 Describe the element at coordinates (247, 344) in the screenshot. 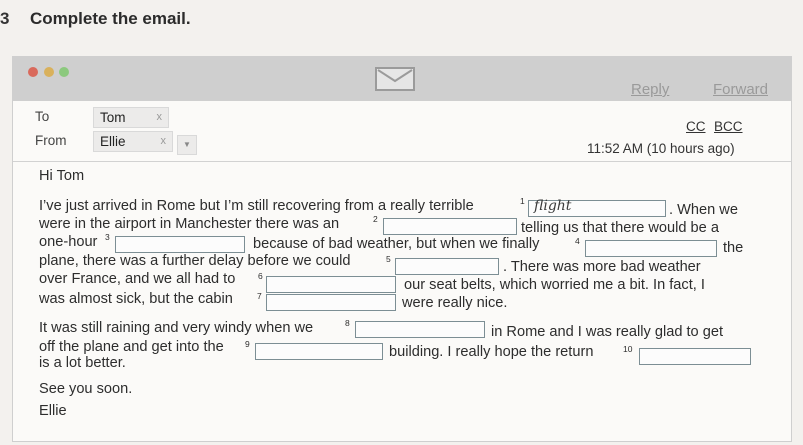

I see `gap-number-9: 9` at that location.